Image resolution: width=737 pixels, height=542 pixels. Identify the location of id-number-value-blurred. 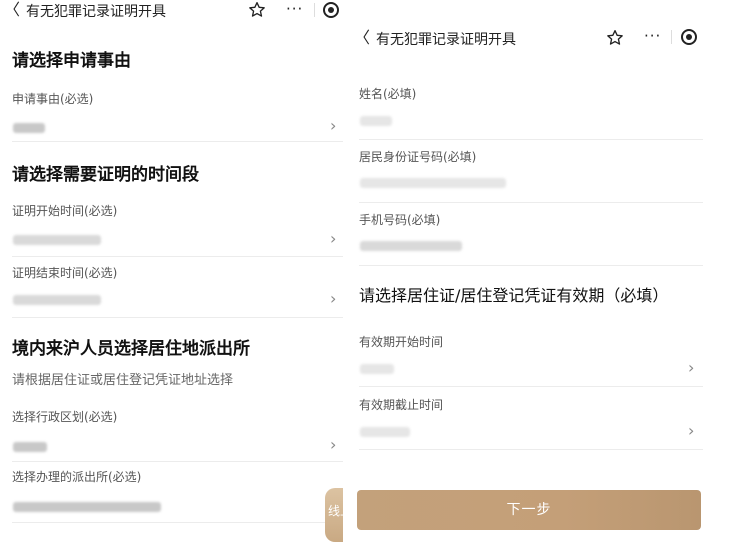
(433, 183).